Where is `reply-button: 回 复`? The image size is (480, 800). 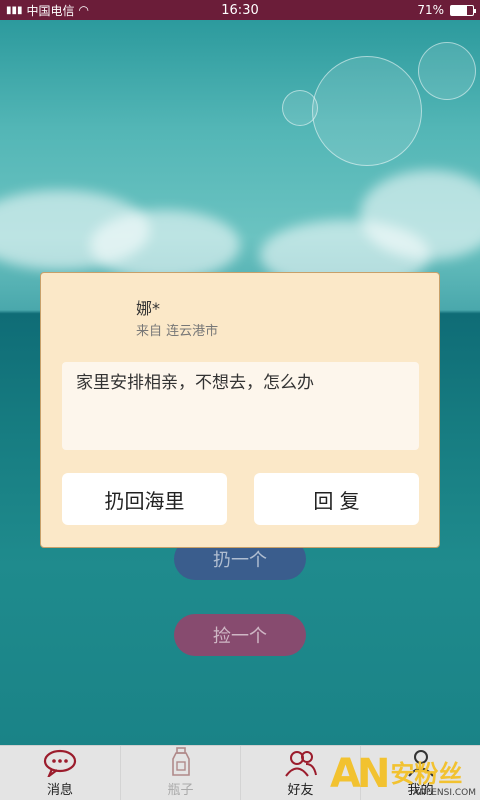
reply-button: 回 复 is located at coordinates (336, 499).